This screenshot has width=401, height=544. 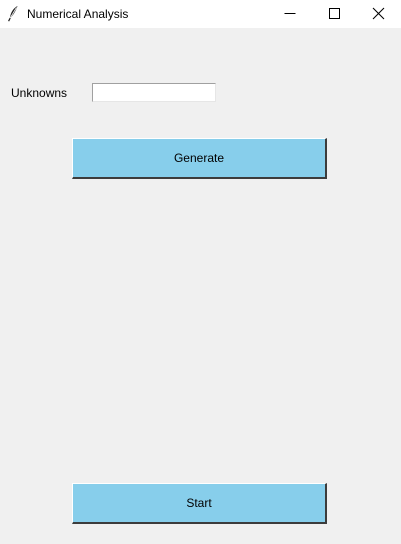 I want to click on minimize-button, so click(x=290, y=14).